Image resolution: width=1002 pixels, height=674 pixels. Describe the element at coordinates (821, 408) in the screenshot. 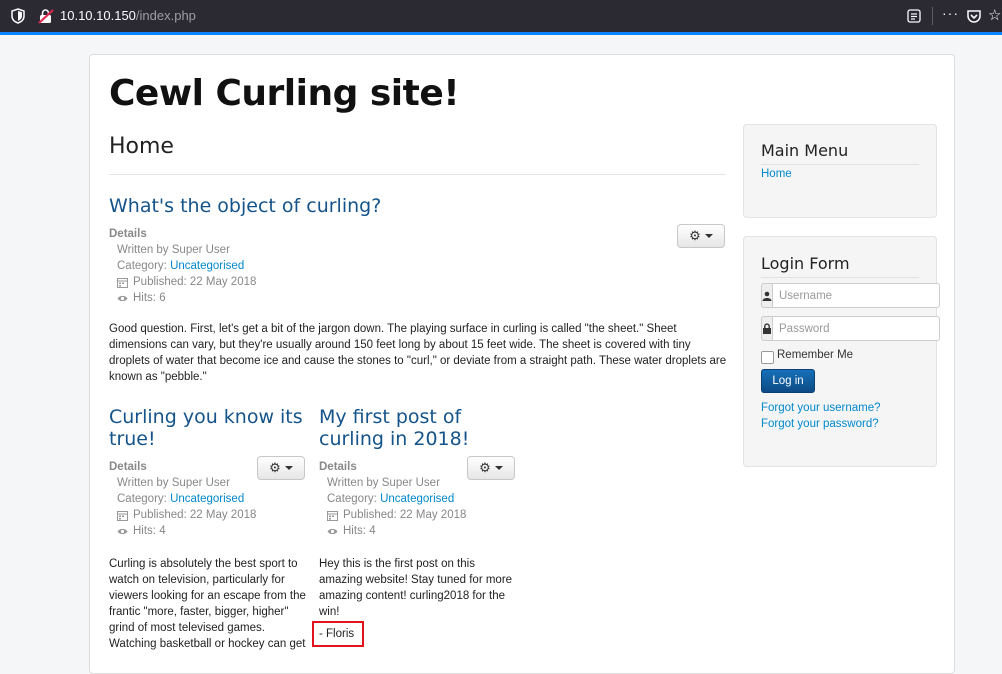

I see `forgot-username-link: Forgot your username?` at that location.